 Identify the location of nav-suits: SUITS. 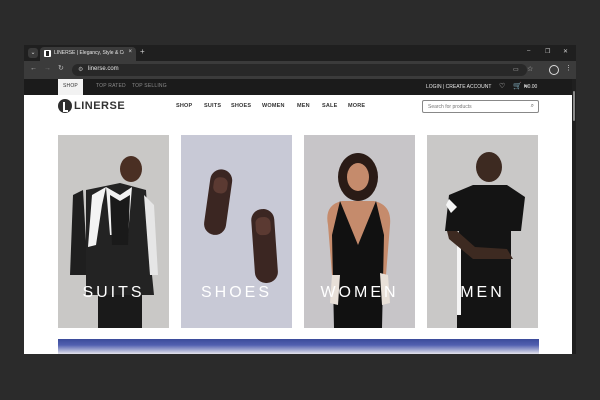
(212, 106).